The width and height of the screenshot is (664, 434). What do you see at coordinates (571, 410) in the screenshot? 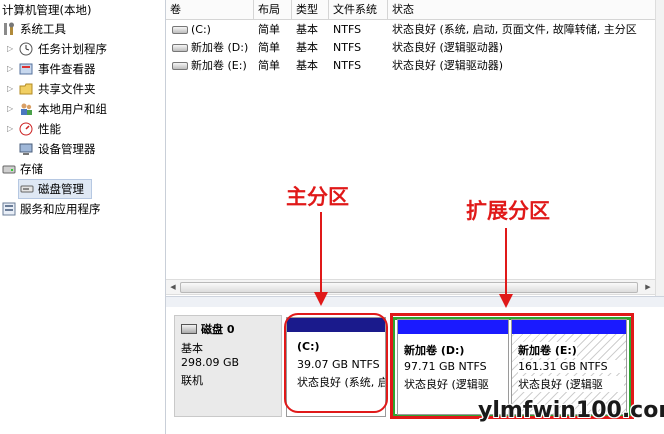
I see `watermark: ylmfwin100.com` at bounding box center [571, 410].